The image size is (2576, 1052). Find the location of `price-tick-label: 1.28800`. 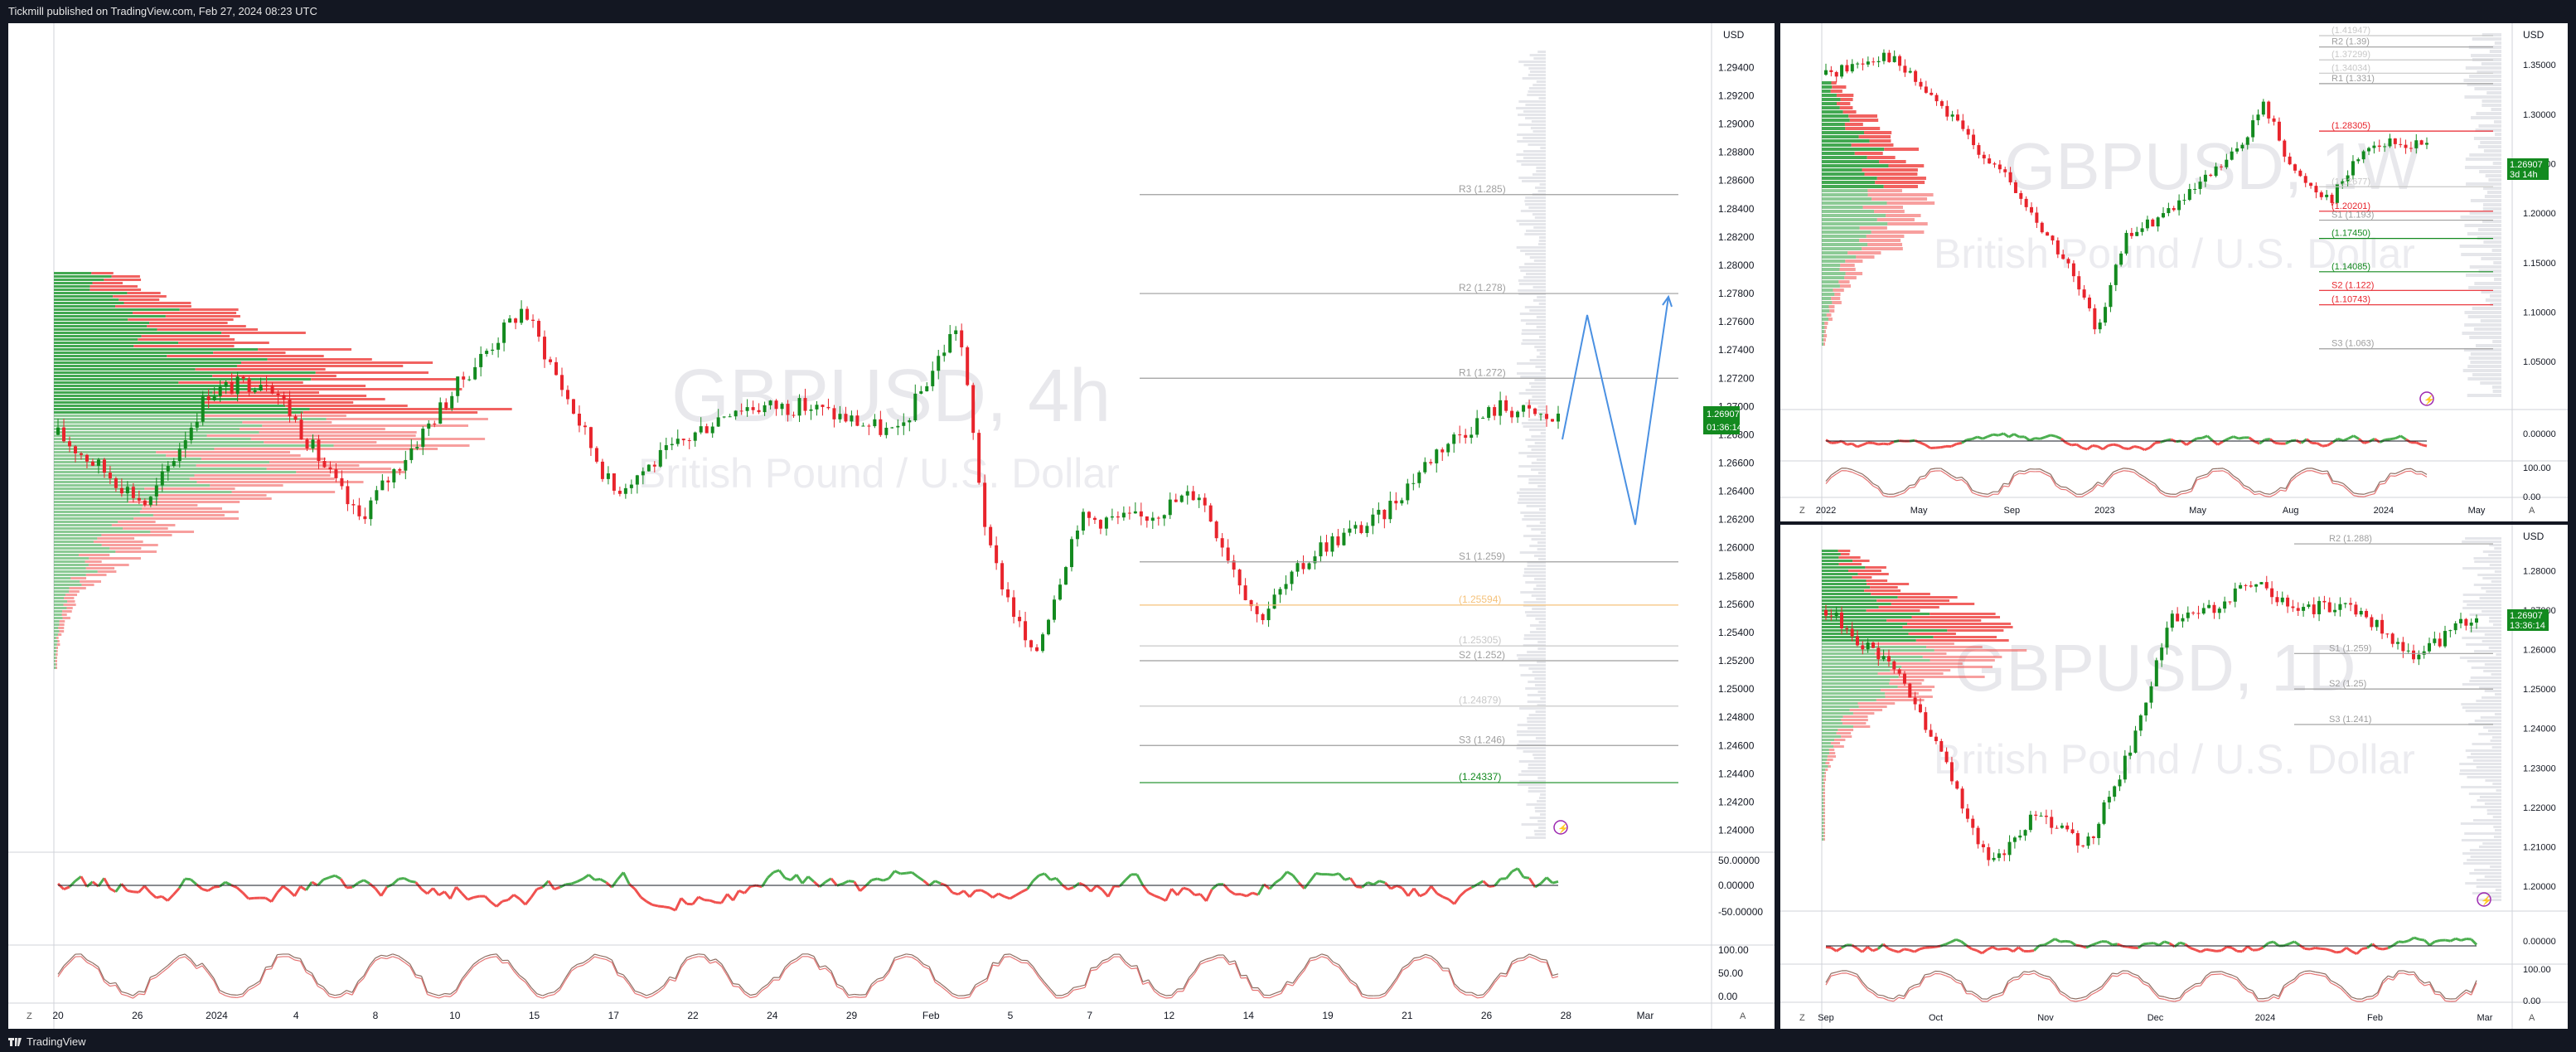

price-tick-label: 1.28800 is located at coordinates (1736, 152).